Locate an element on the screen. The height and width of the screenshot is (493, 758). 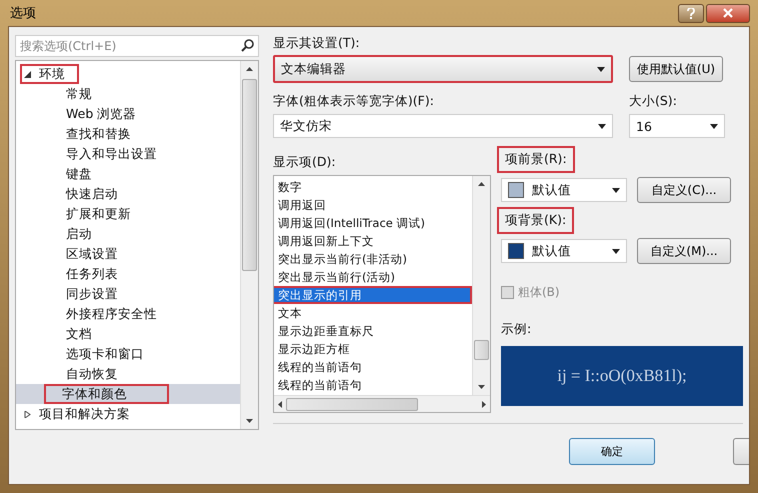
checkbox-label: 粗体(B) is located at coordinates (539, 292).